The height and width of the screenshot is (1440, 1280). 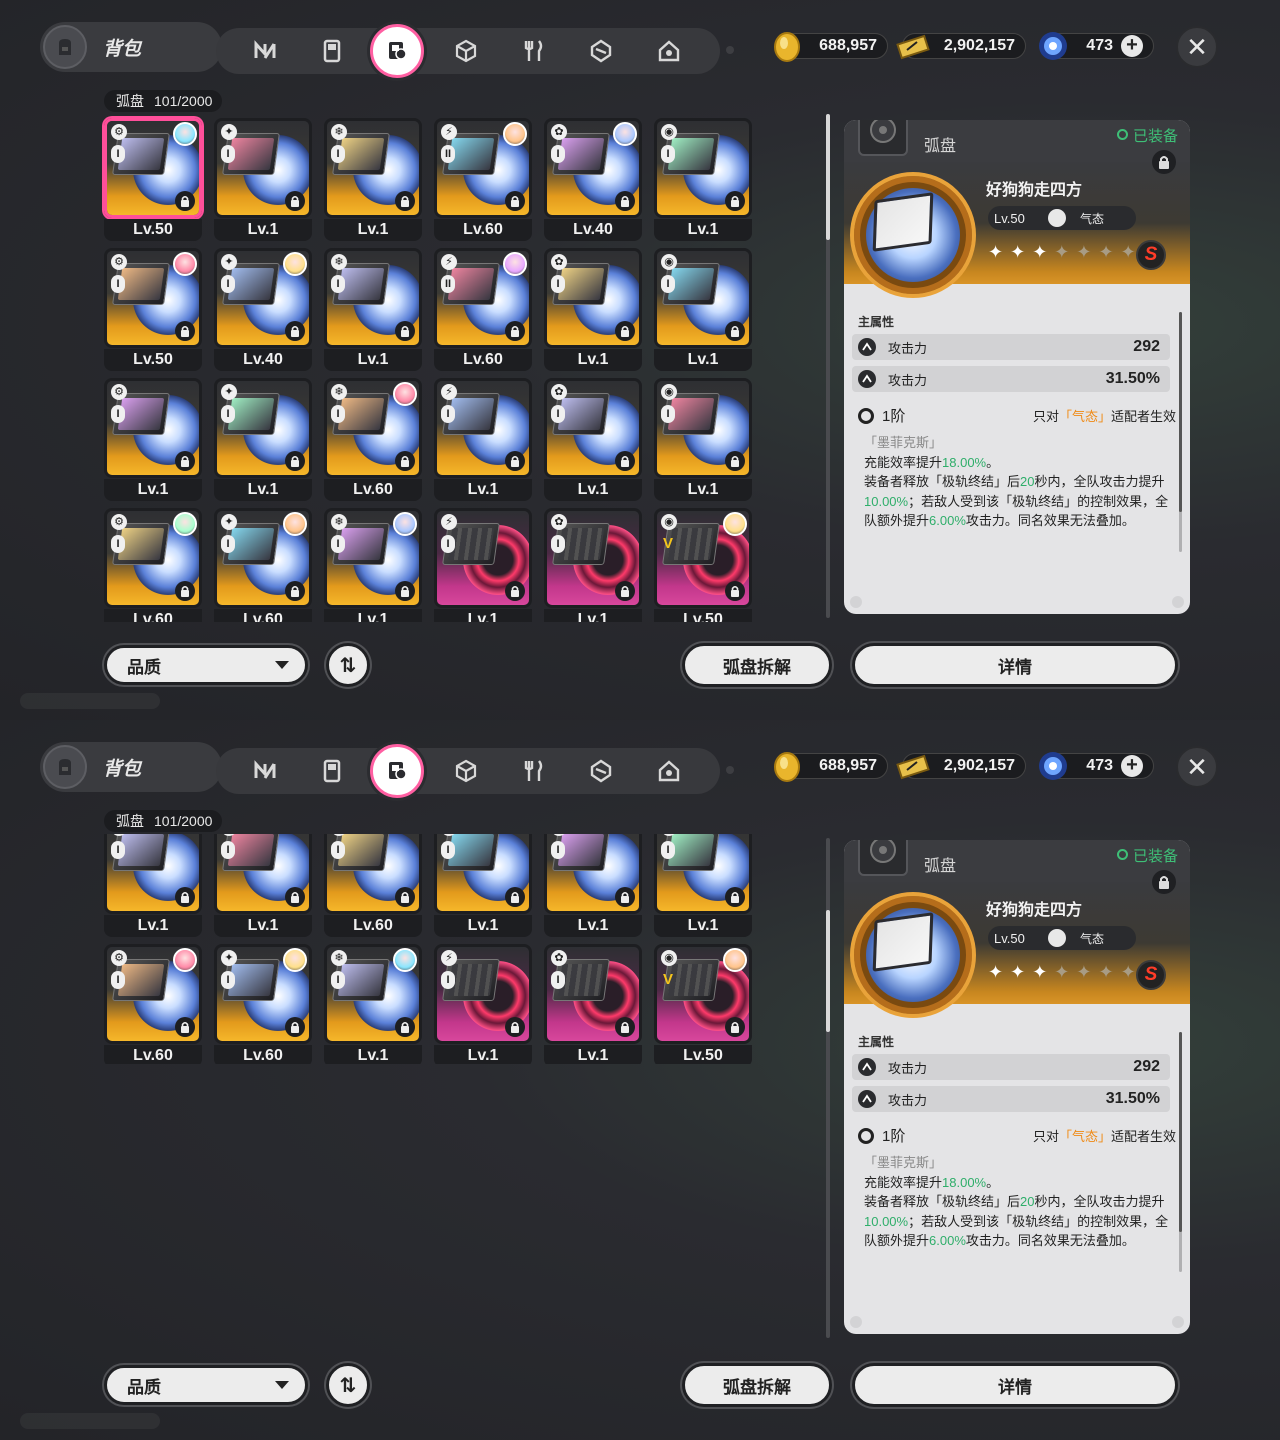 I want to click on disc-card: ✿I, so click(x=593, y=298).